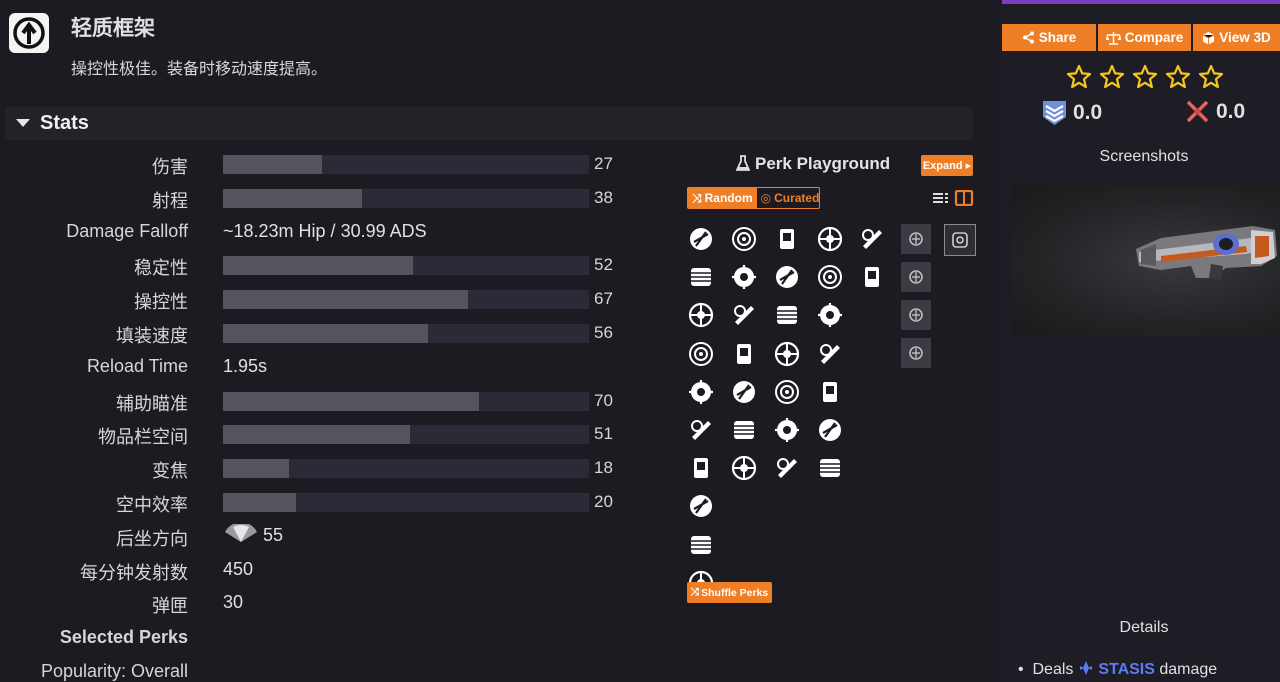 Image resolution: width=1280 pixels, height=682 pixels. I want to click on ring-perk-icon, so click(830, 239).